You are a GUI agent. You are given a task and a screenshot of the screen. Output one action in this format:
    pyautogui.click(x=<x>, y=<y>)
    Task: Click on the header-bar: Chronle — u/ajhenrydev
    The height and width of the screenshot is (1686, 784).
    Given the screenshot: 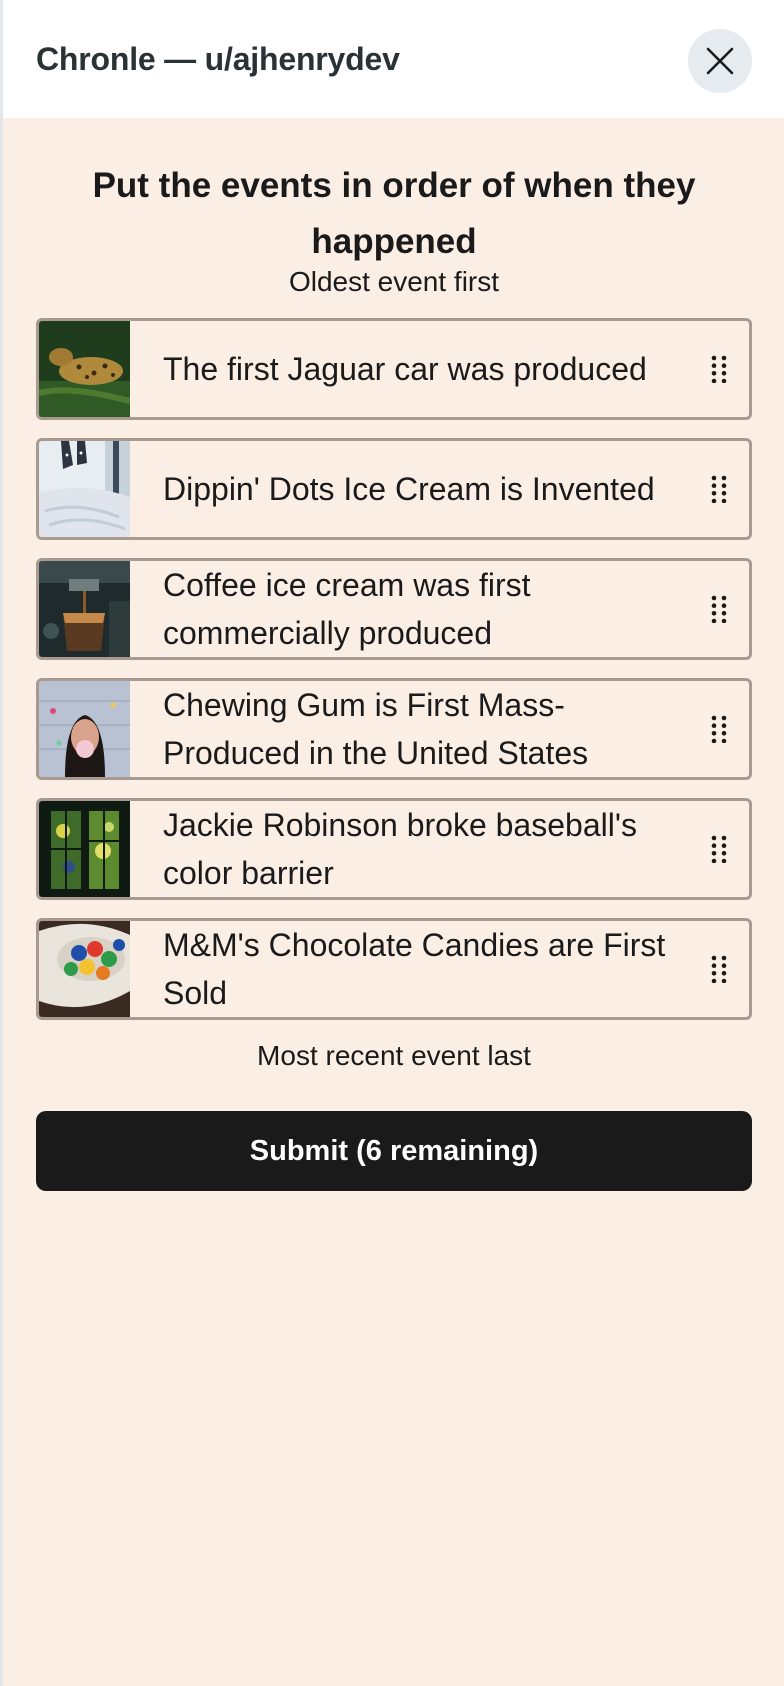 What is the action you would take?
    pyautogui.click(x=393, y=59)
    